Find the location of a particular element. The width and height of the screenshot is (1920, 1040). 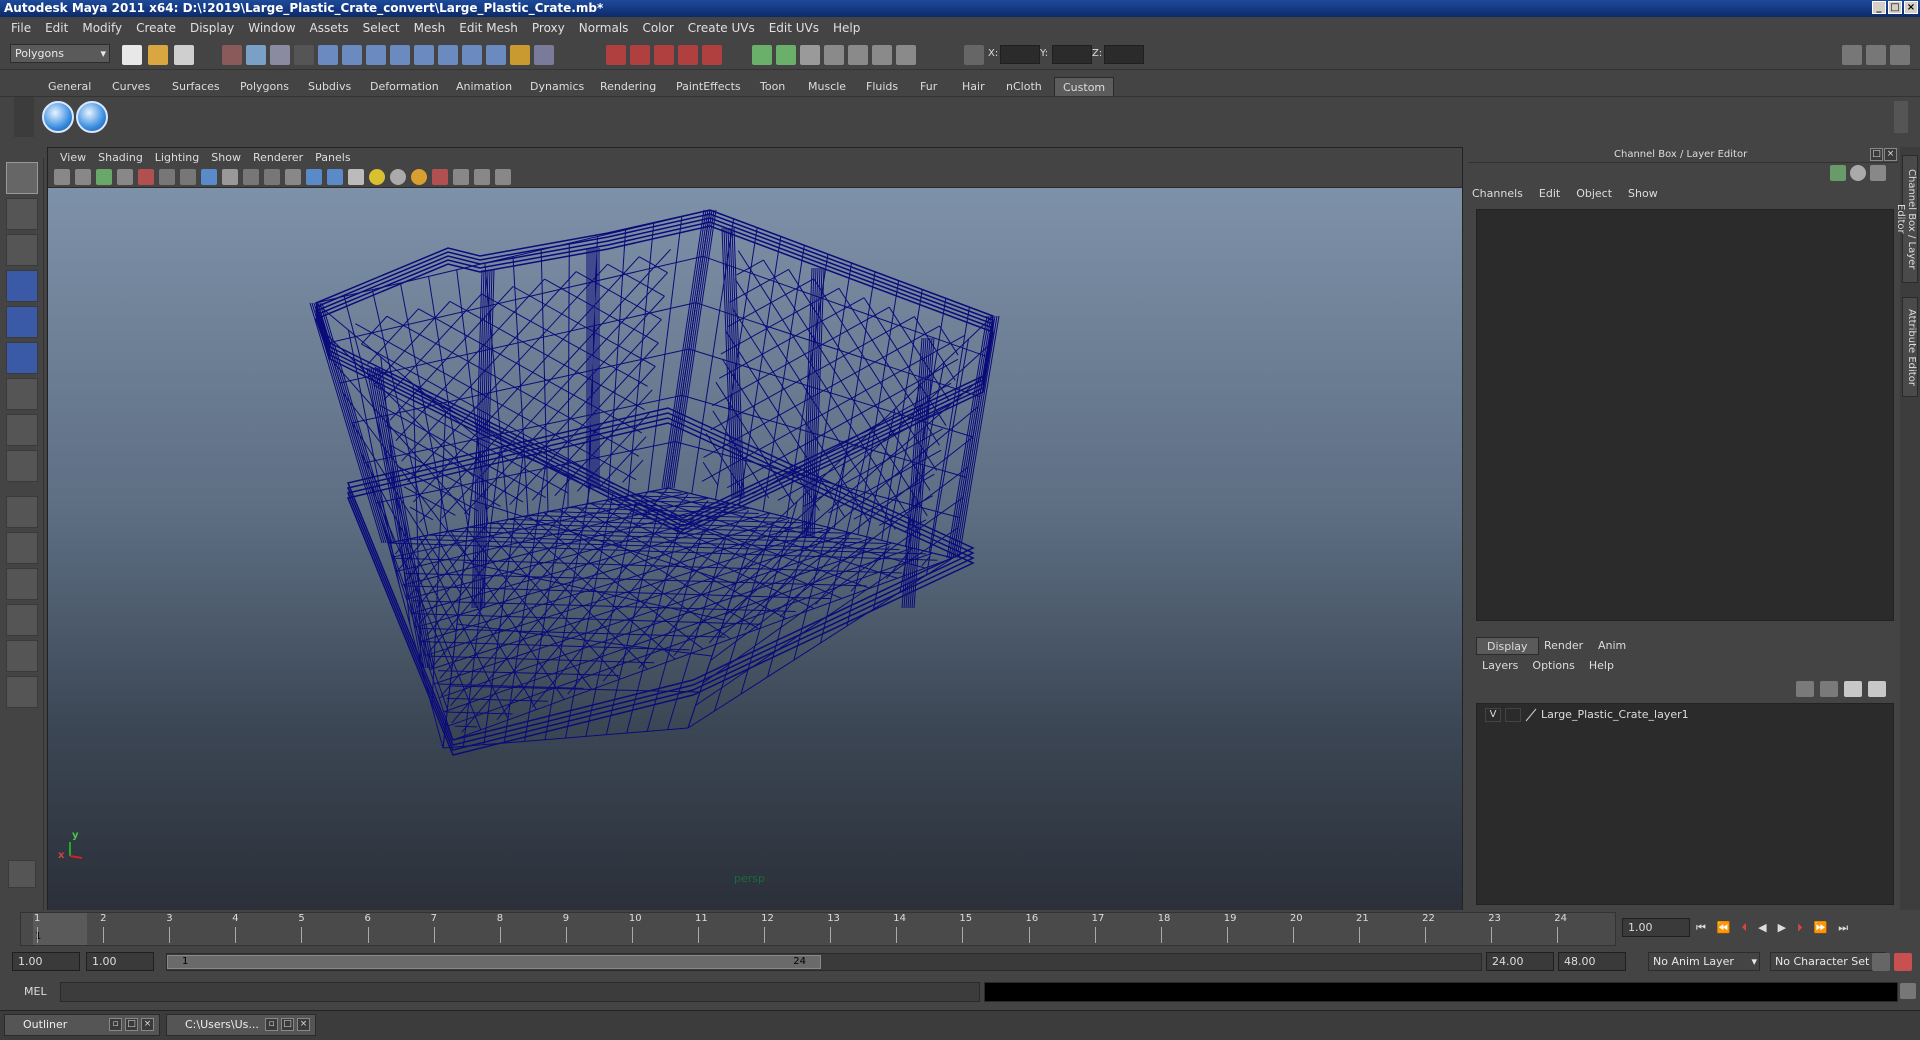

help-icon is located at coordinates (496, 55).